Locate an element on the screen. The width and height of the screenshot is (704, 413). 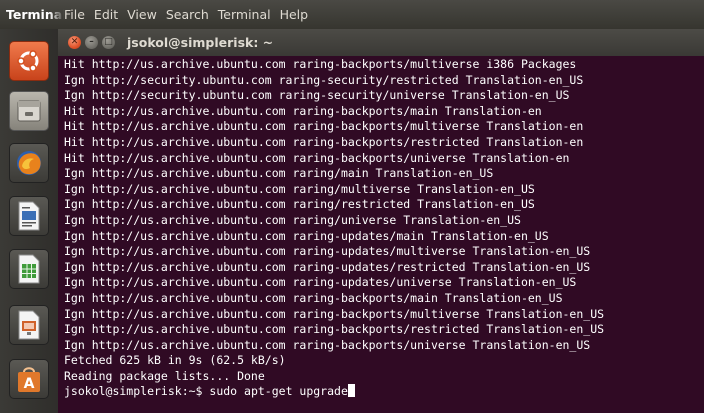
impress-icon is located at coordinates (29, 325).